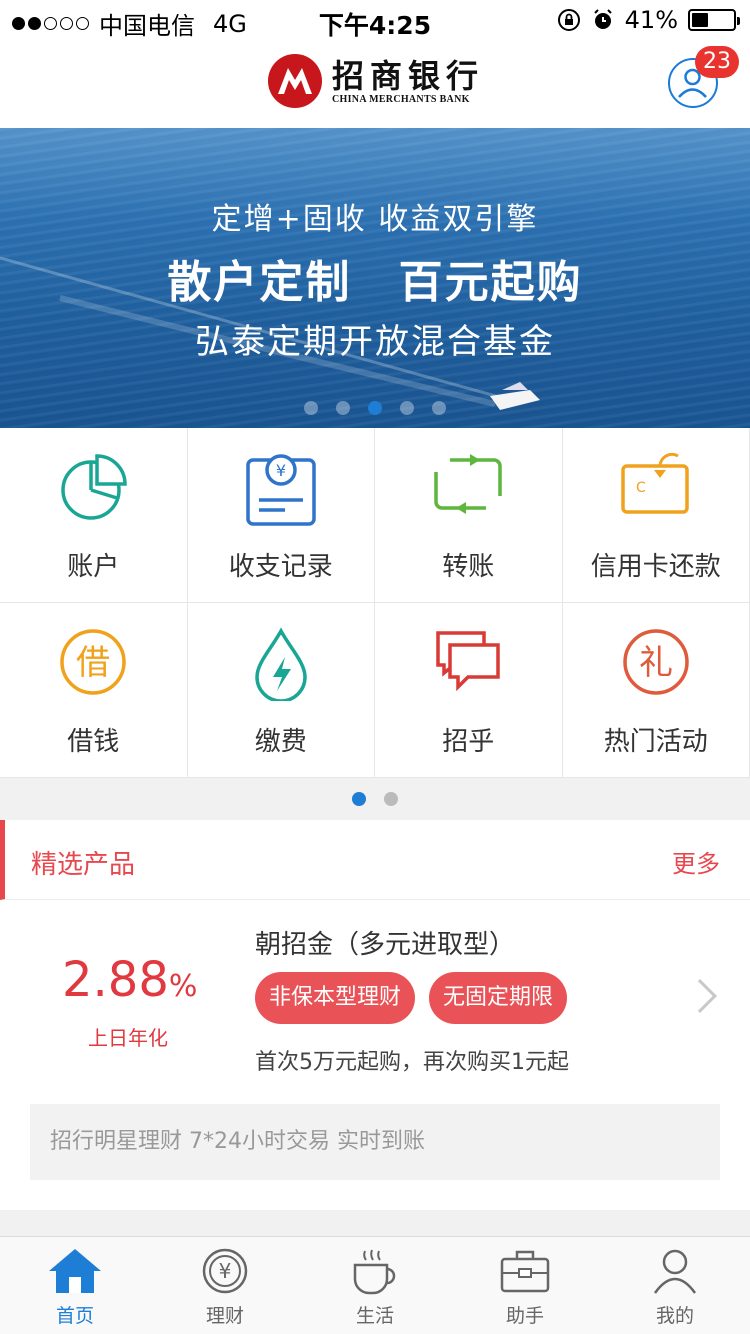 The width and height of the screenshot is (750, 1334). Describe the element at coordinates (714, 20) in the screenshot. I see `battery-icon` at that location.